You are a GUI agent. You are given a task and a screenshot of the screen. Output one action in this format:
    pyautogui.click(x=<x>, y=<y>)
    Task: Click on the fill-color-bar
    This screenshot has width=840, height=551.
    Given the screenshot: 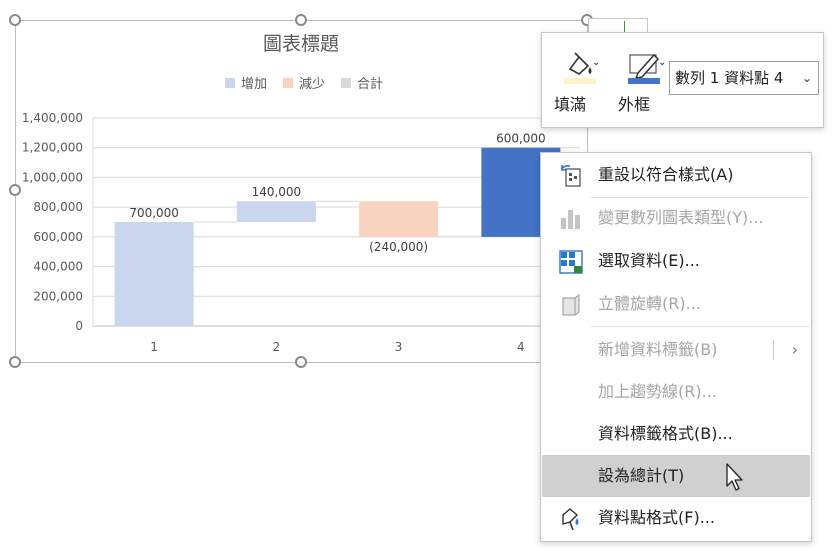 What is the action you would take?
    pyautogui.click(x=580, y=81)
    